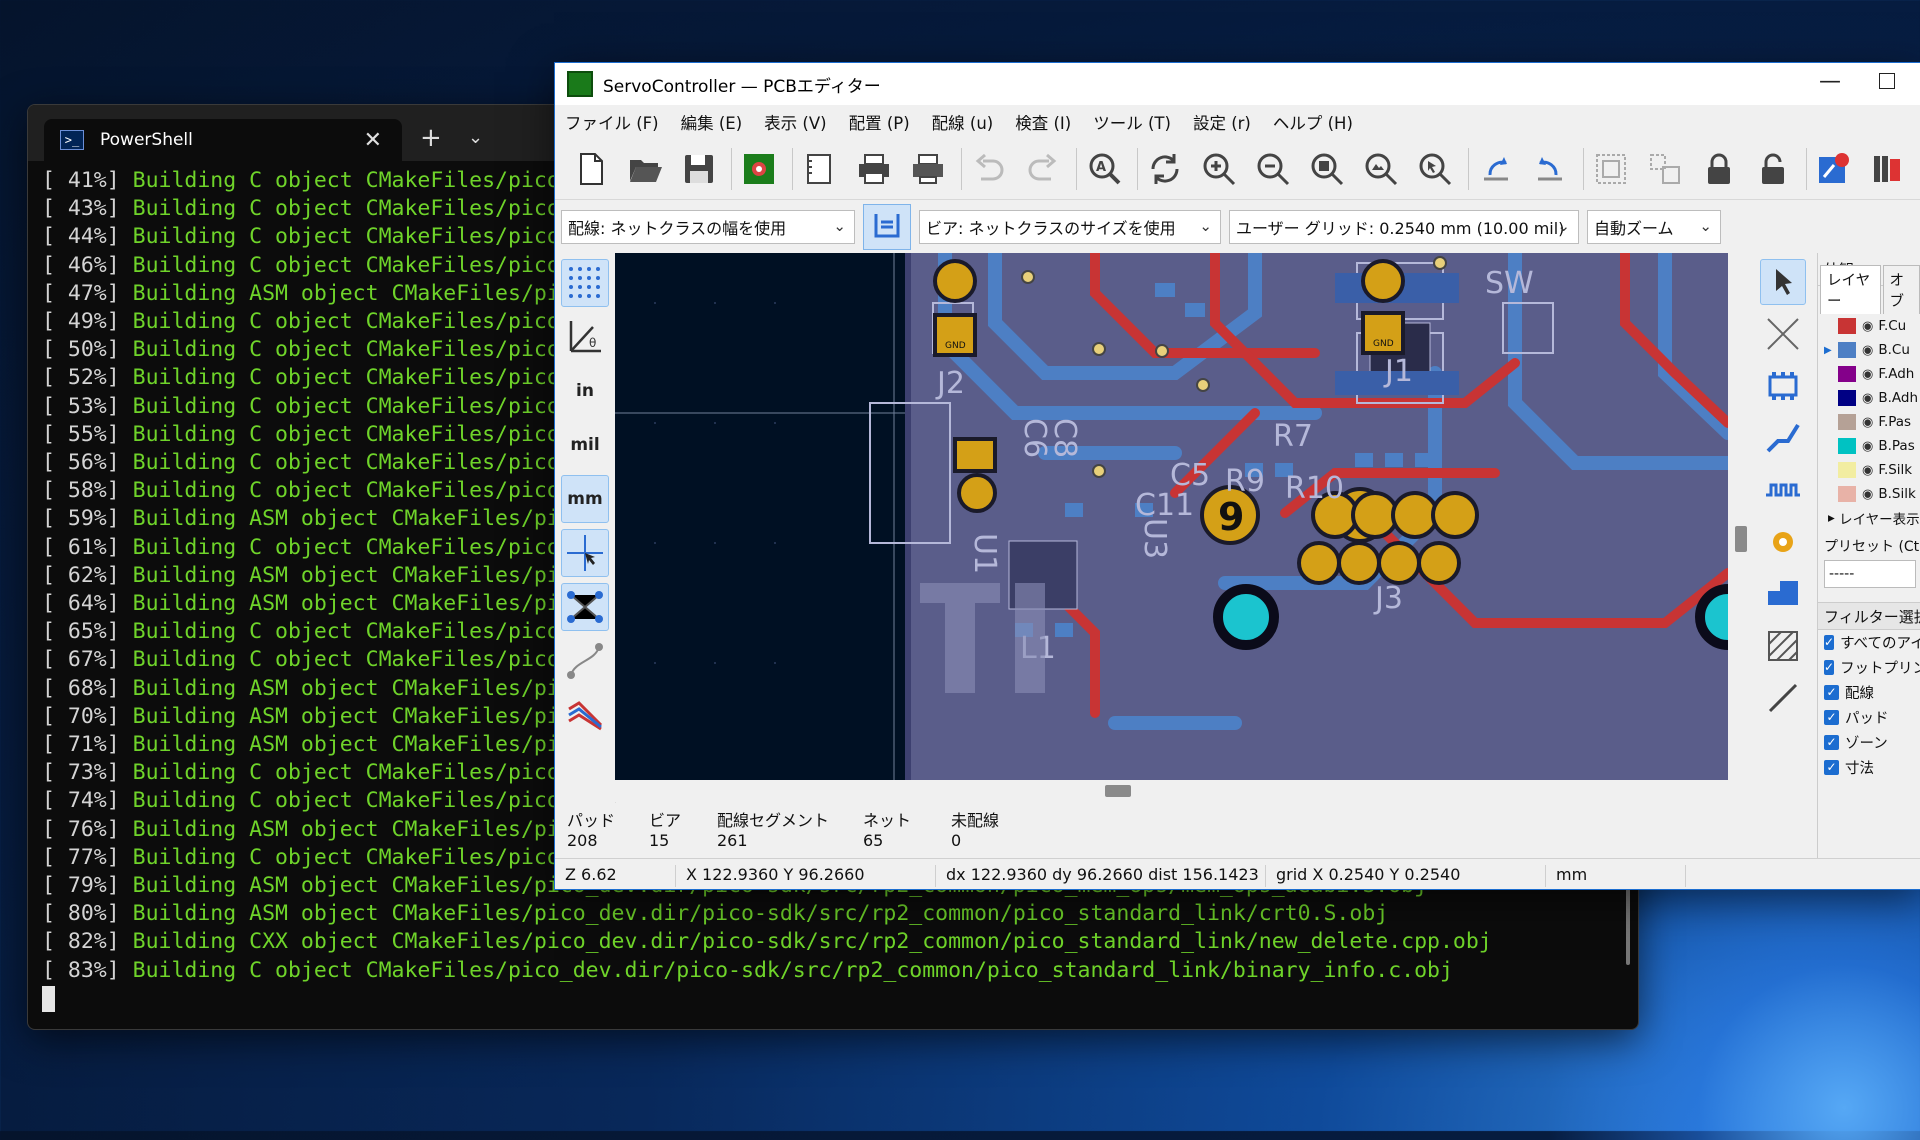 The height and width of the screenshot is (1140, 1920). Describe the element at coordinates (612, 122) in the screenshot. I see `menu-file: ファイル (F)` at that location.